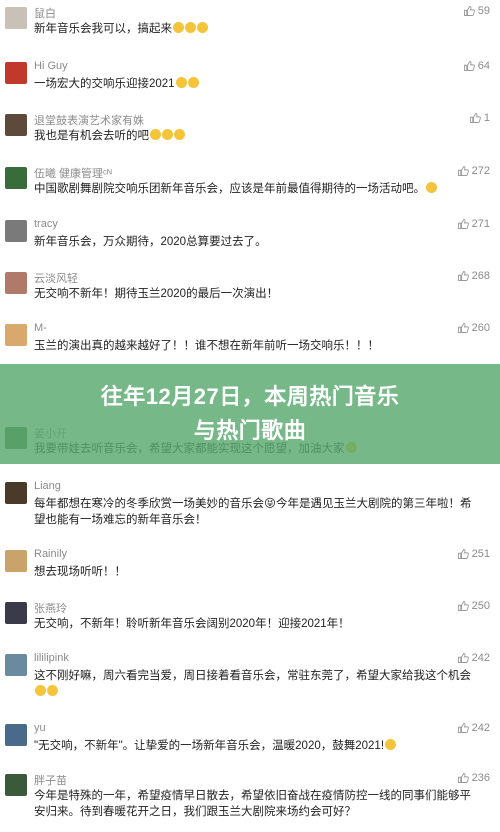  I want to click on comment-username: 云淡风轻, so click(56, 278).